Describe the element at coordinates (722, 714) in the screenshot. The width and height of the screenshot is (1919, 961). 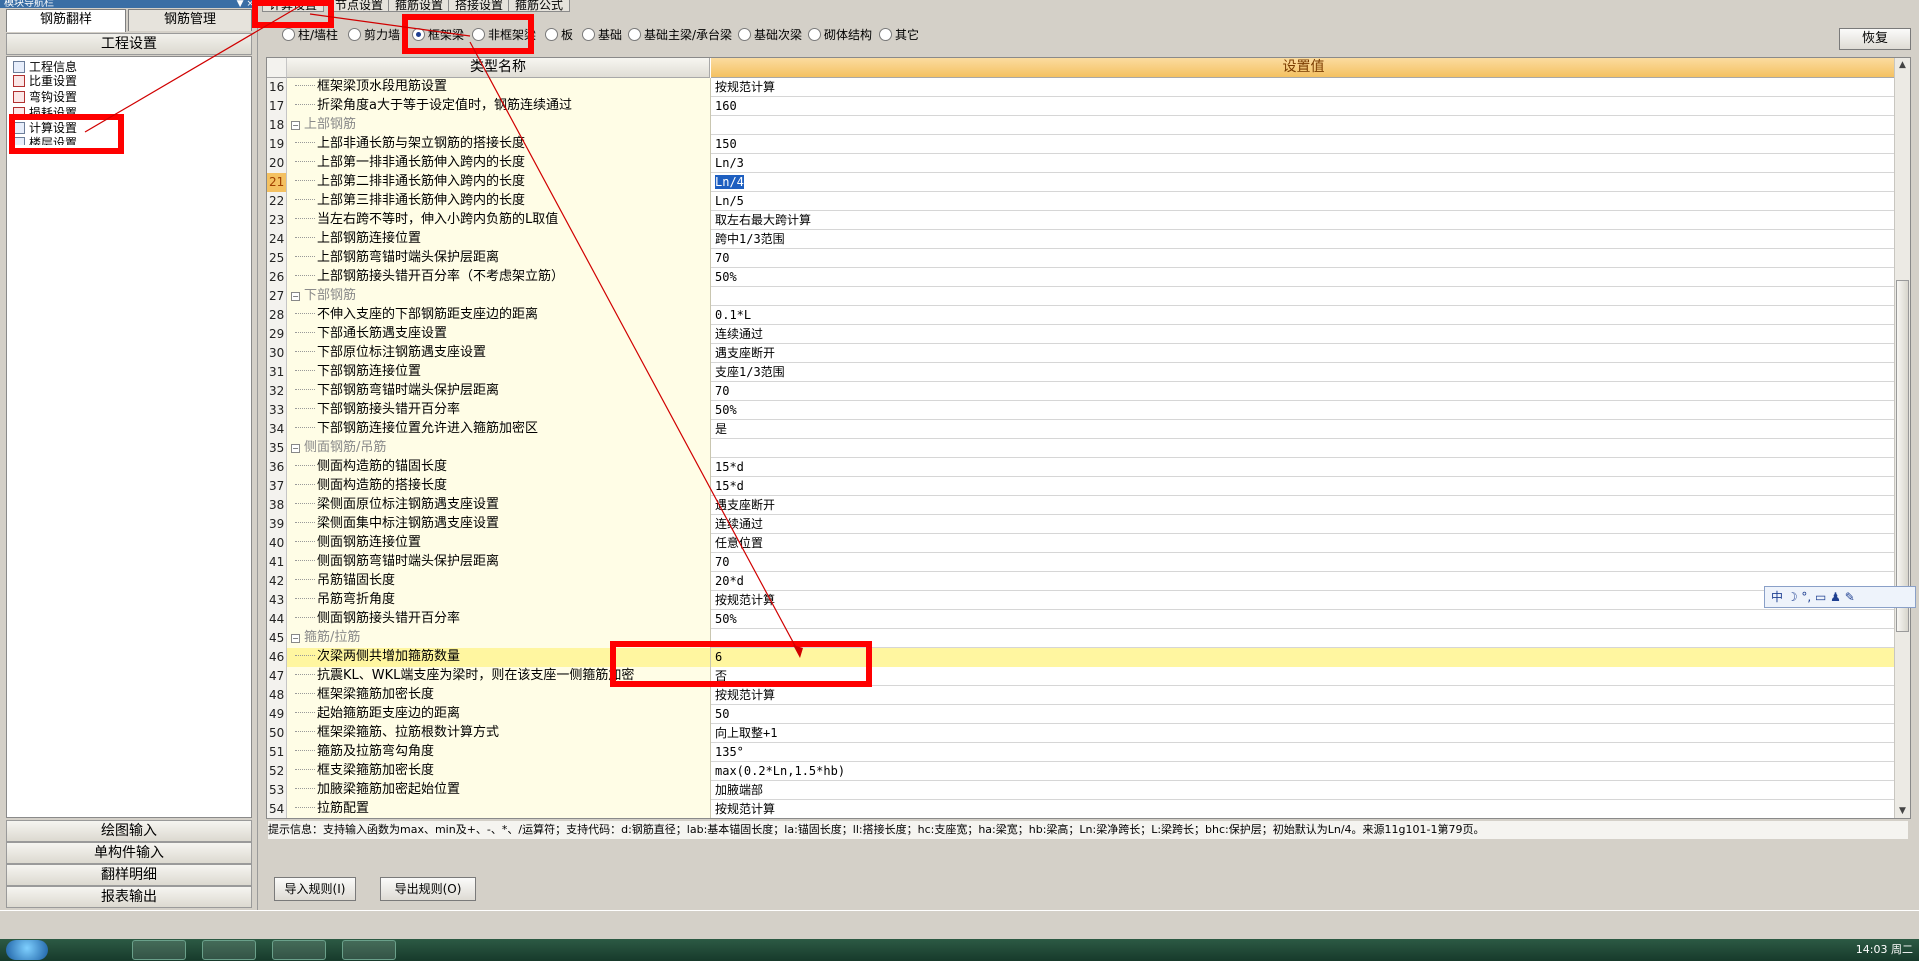
I see `setting-value: 50` at that location.